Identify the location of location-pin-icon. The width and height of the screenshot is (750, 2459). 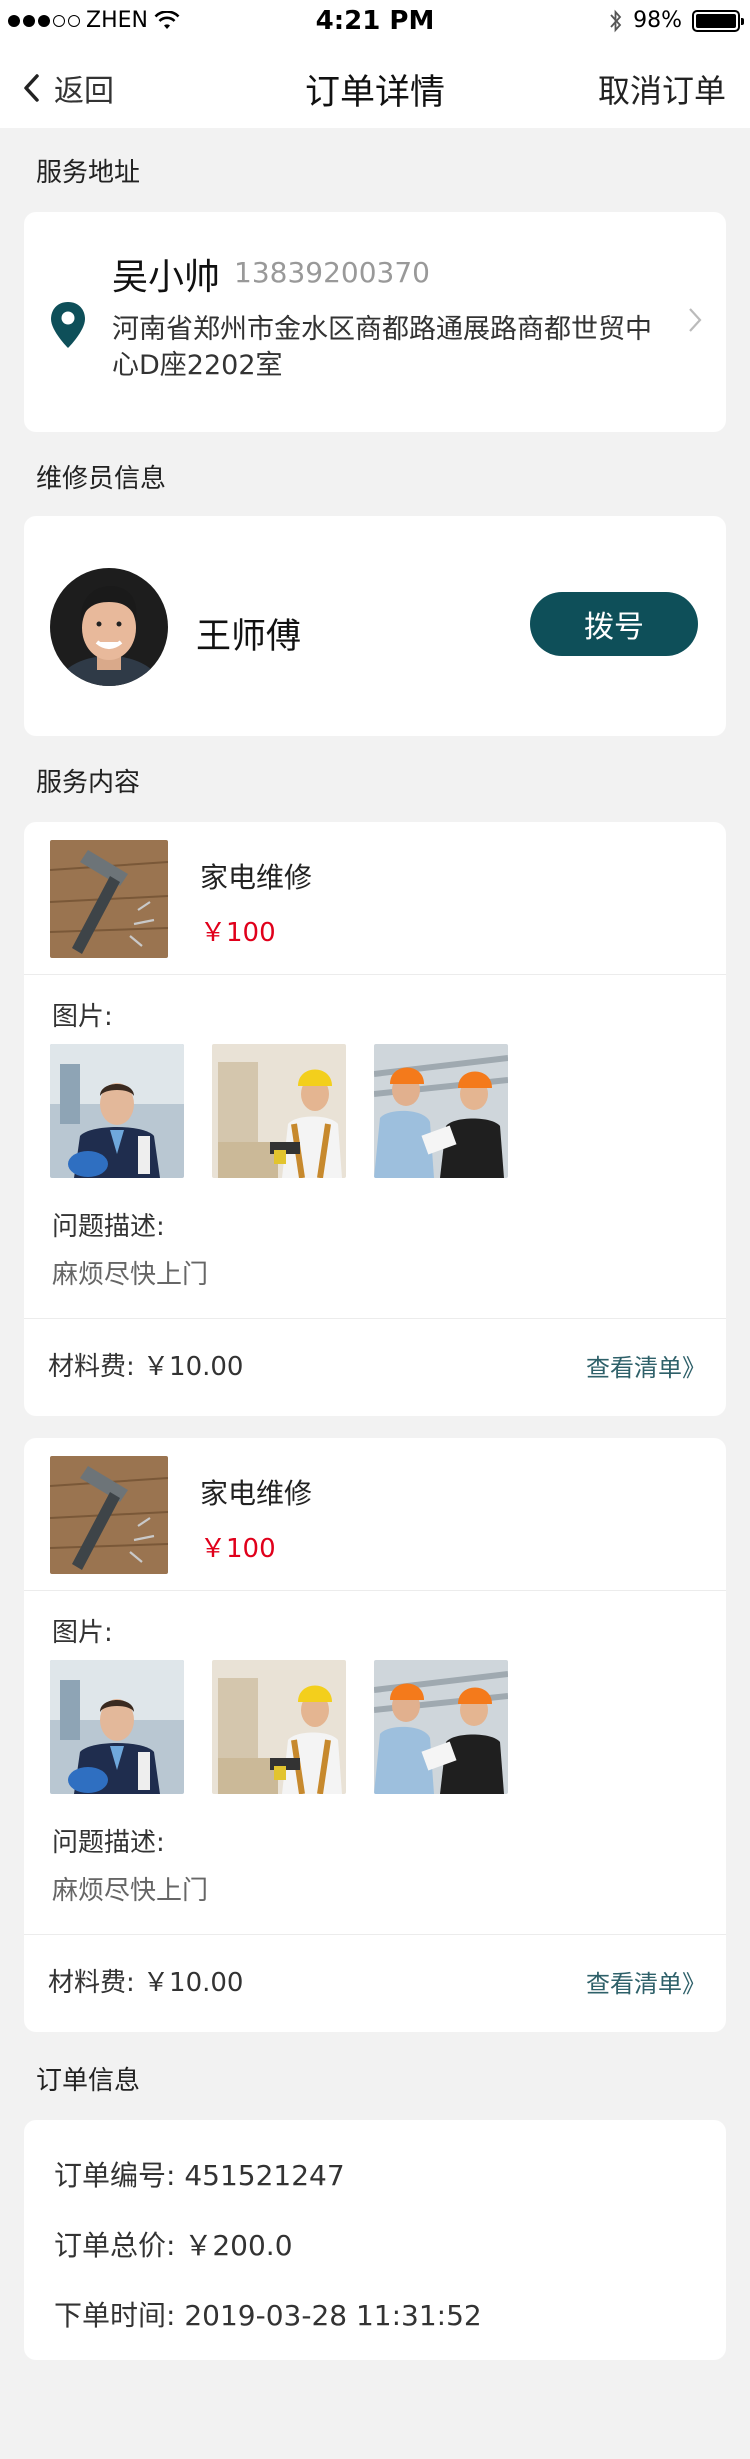
(68, 325).